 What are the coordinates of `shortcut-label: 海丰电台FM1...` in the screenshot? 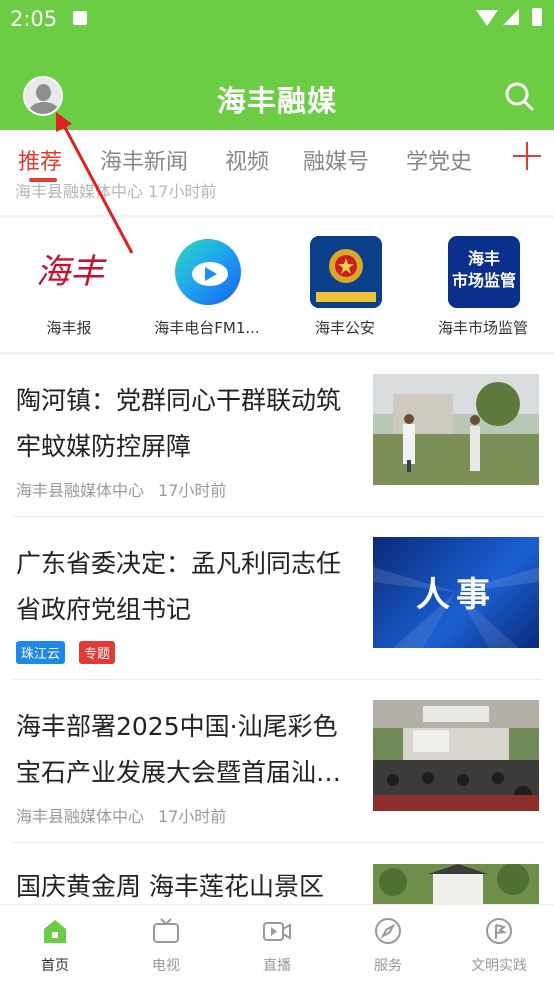 It's located at (207, 328).